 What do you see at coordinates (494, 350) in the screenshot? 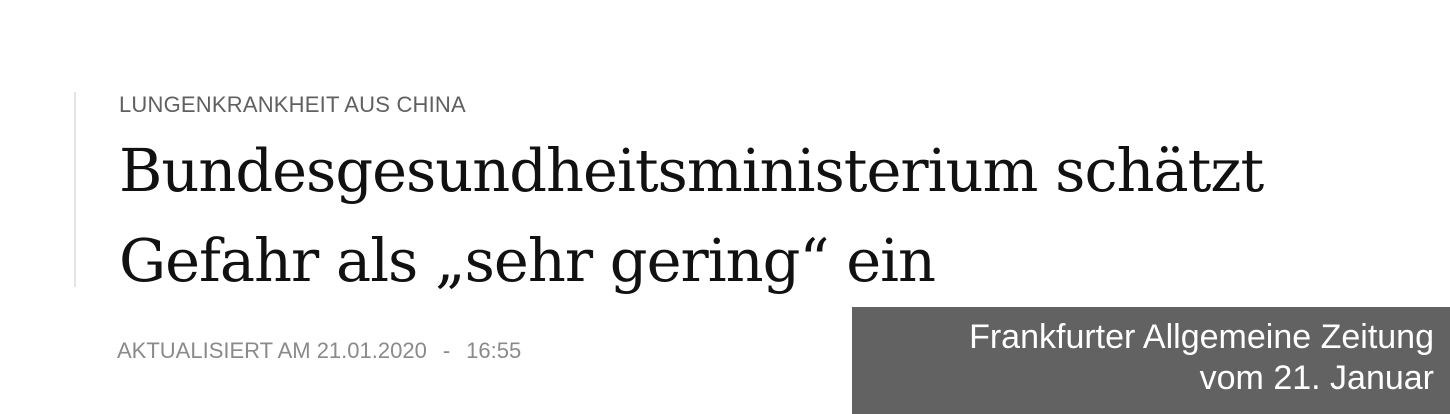
I see `updated-time: 16:55` at bounding box center [494, 350].